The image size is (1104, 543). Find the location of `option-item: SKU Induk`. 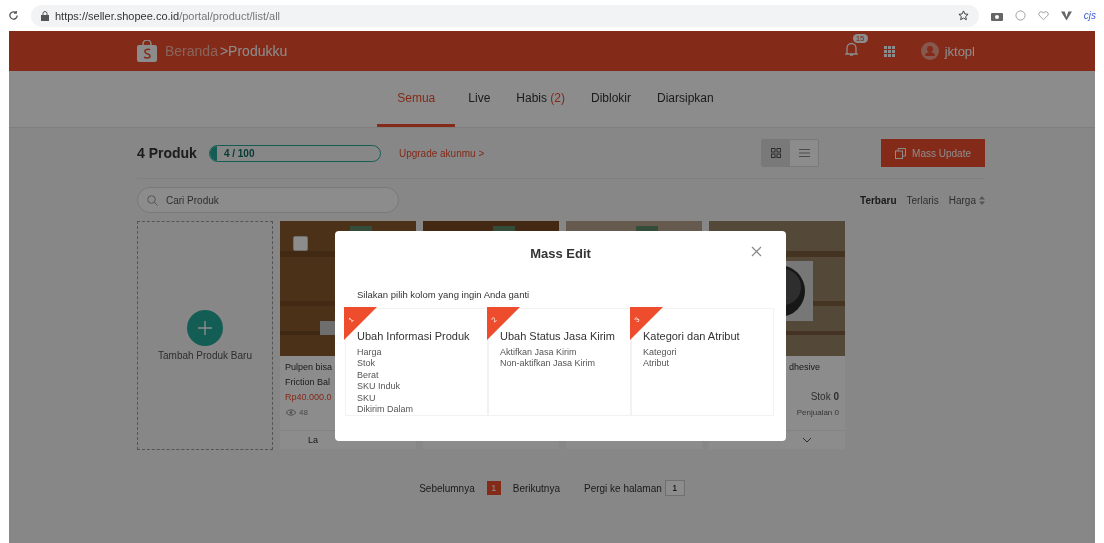

option-item: SKU Induk is located at coordinates (379, 387).